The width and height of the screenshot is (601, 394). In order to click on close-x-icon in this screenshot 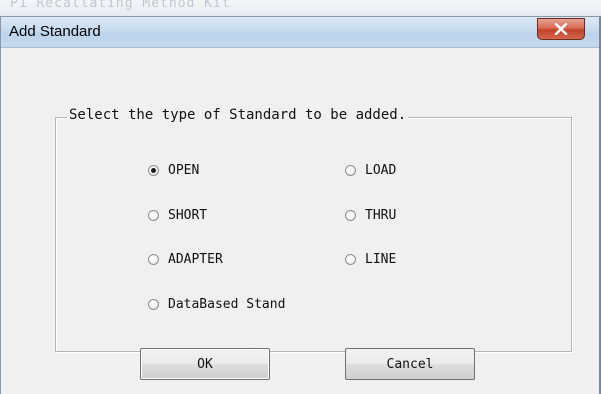, I will do `click(561, 29)`.